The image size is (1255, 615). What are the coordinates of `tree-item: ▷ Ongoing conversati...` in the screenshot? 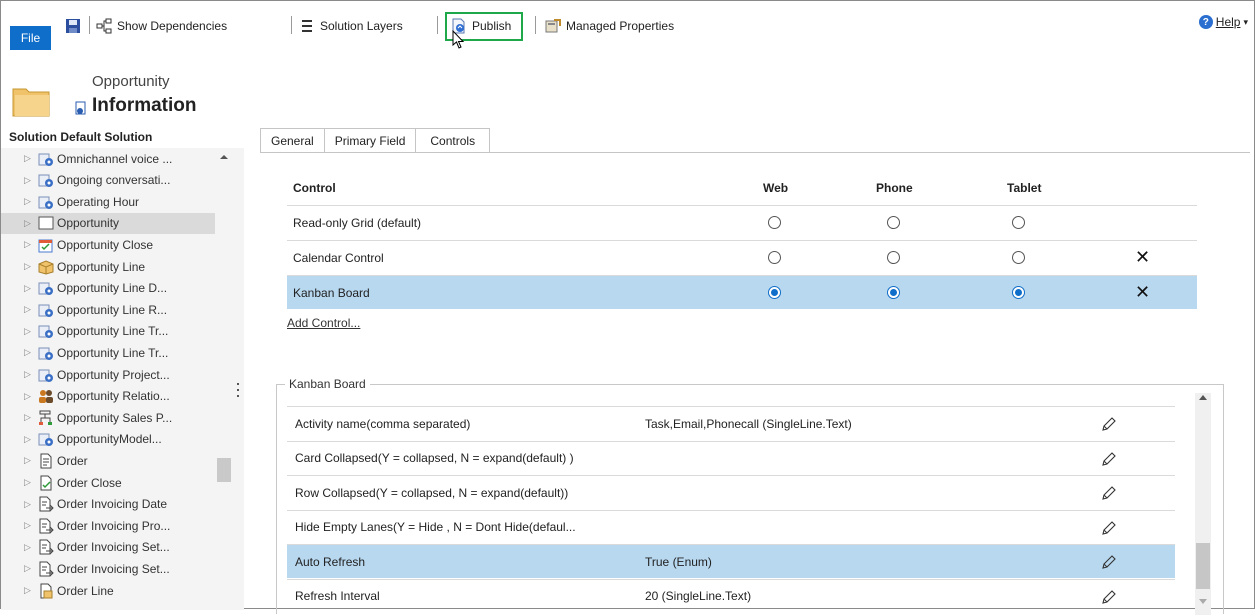 It's located at (108, 180).